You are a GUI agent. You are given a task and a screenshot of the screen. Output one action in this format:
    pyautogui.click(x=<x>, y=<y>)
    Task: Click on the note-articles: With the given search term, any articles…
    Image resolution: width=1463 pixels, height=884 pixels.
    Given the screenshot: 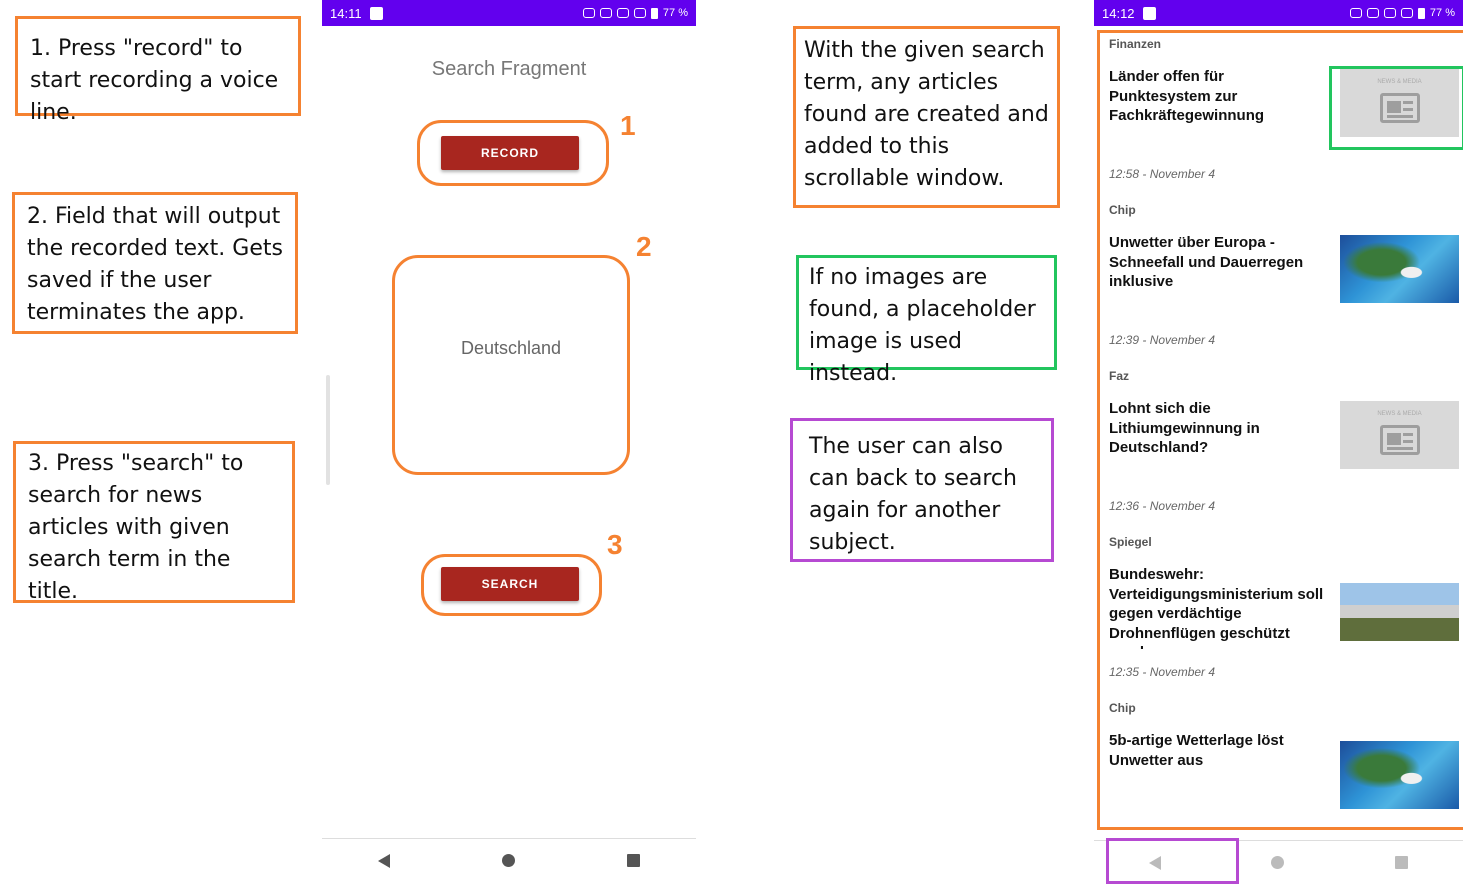 What is the action you would take?
    pyautogui.click(x=926, y=117)
    